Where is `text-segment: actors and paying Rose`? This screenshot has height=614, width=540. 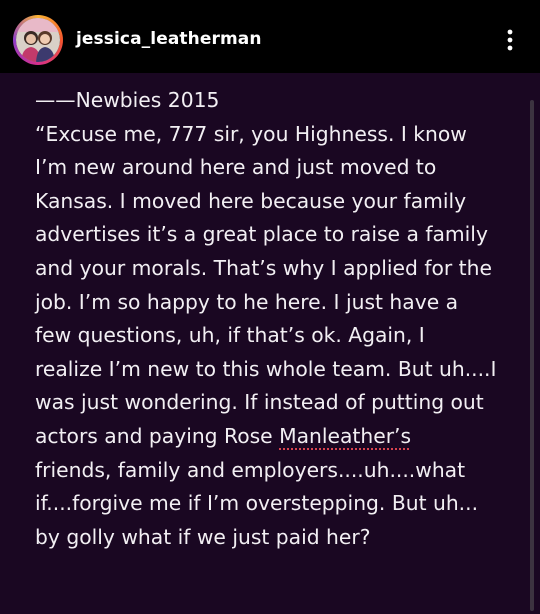
text-segment: actors and paying Rose is located at coordinates (157, 435).